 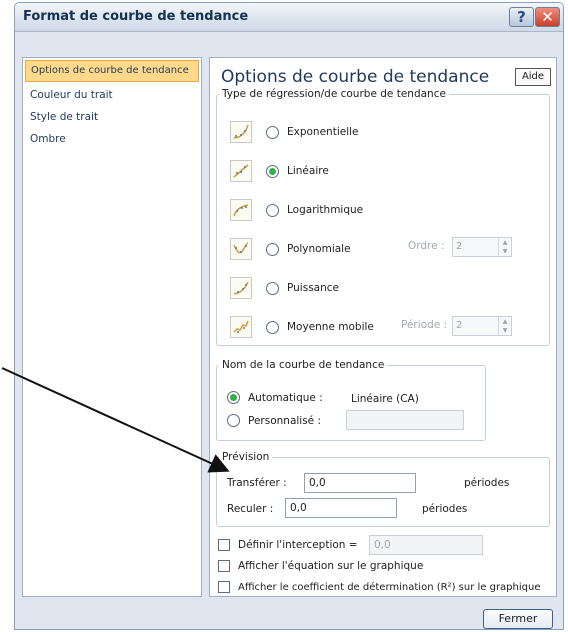 What do you see at coordinates (360, 483) in the screenshot?
I see `forward-input: 0,0` at bounding box center [360, 483].